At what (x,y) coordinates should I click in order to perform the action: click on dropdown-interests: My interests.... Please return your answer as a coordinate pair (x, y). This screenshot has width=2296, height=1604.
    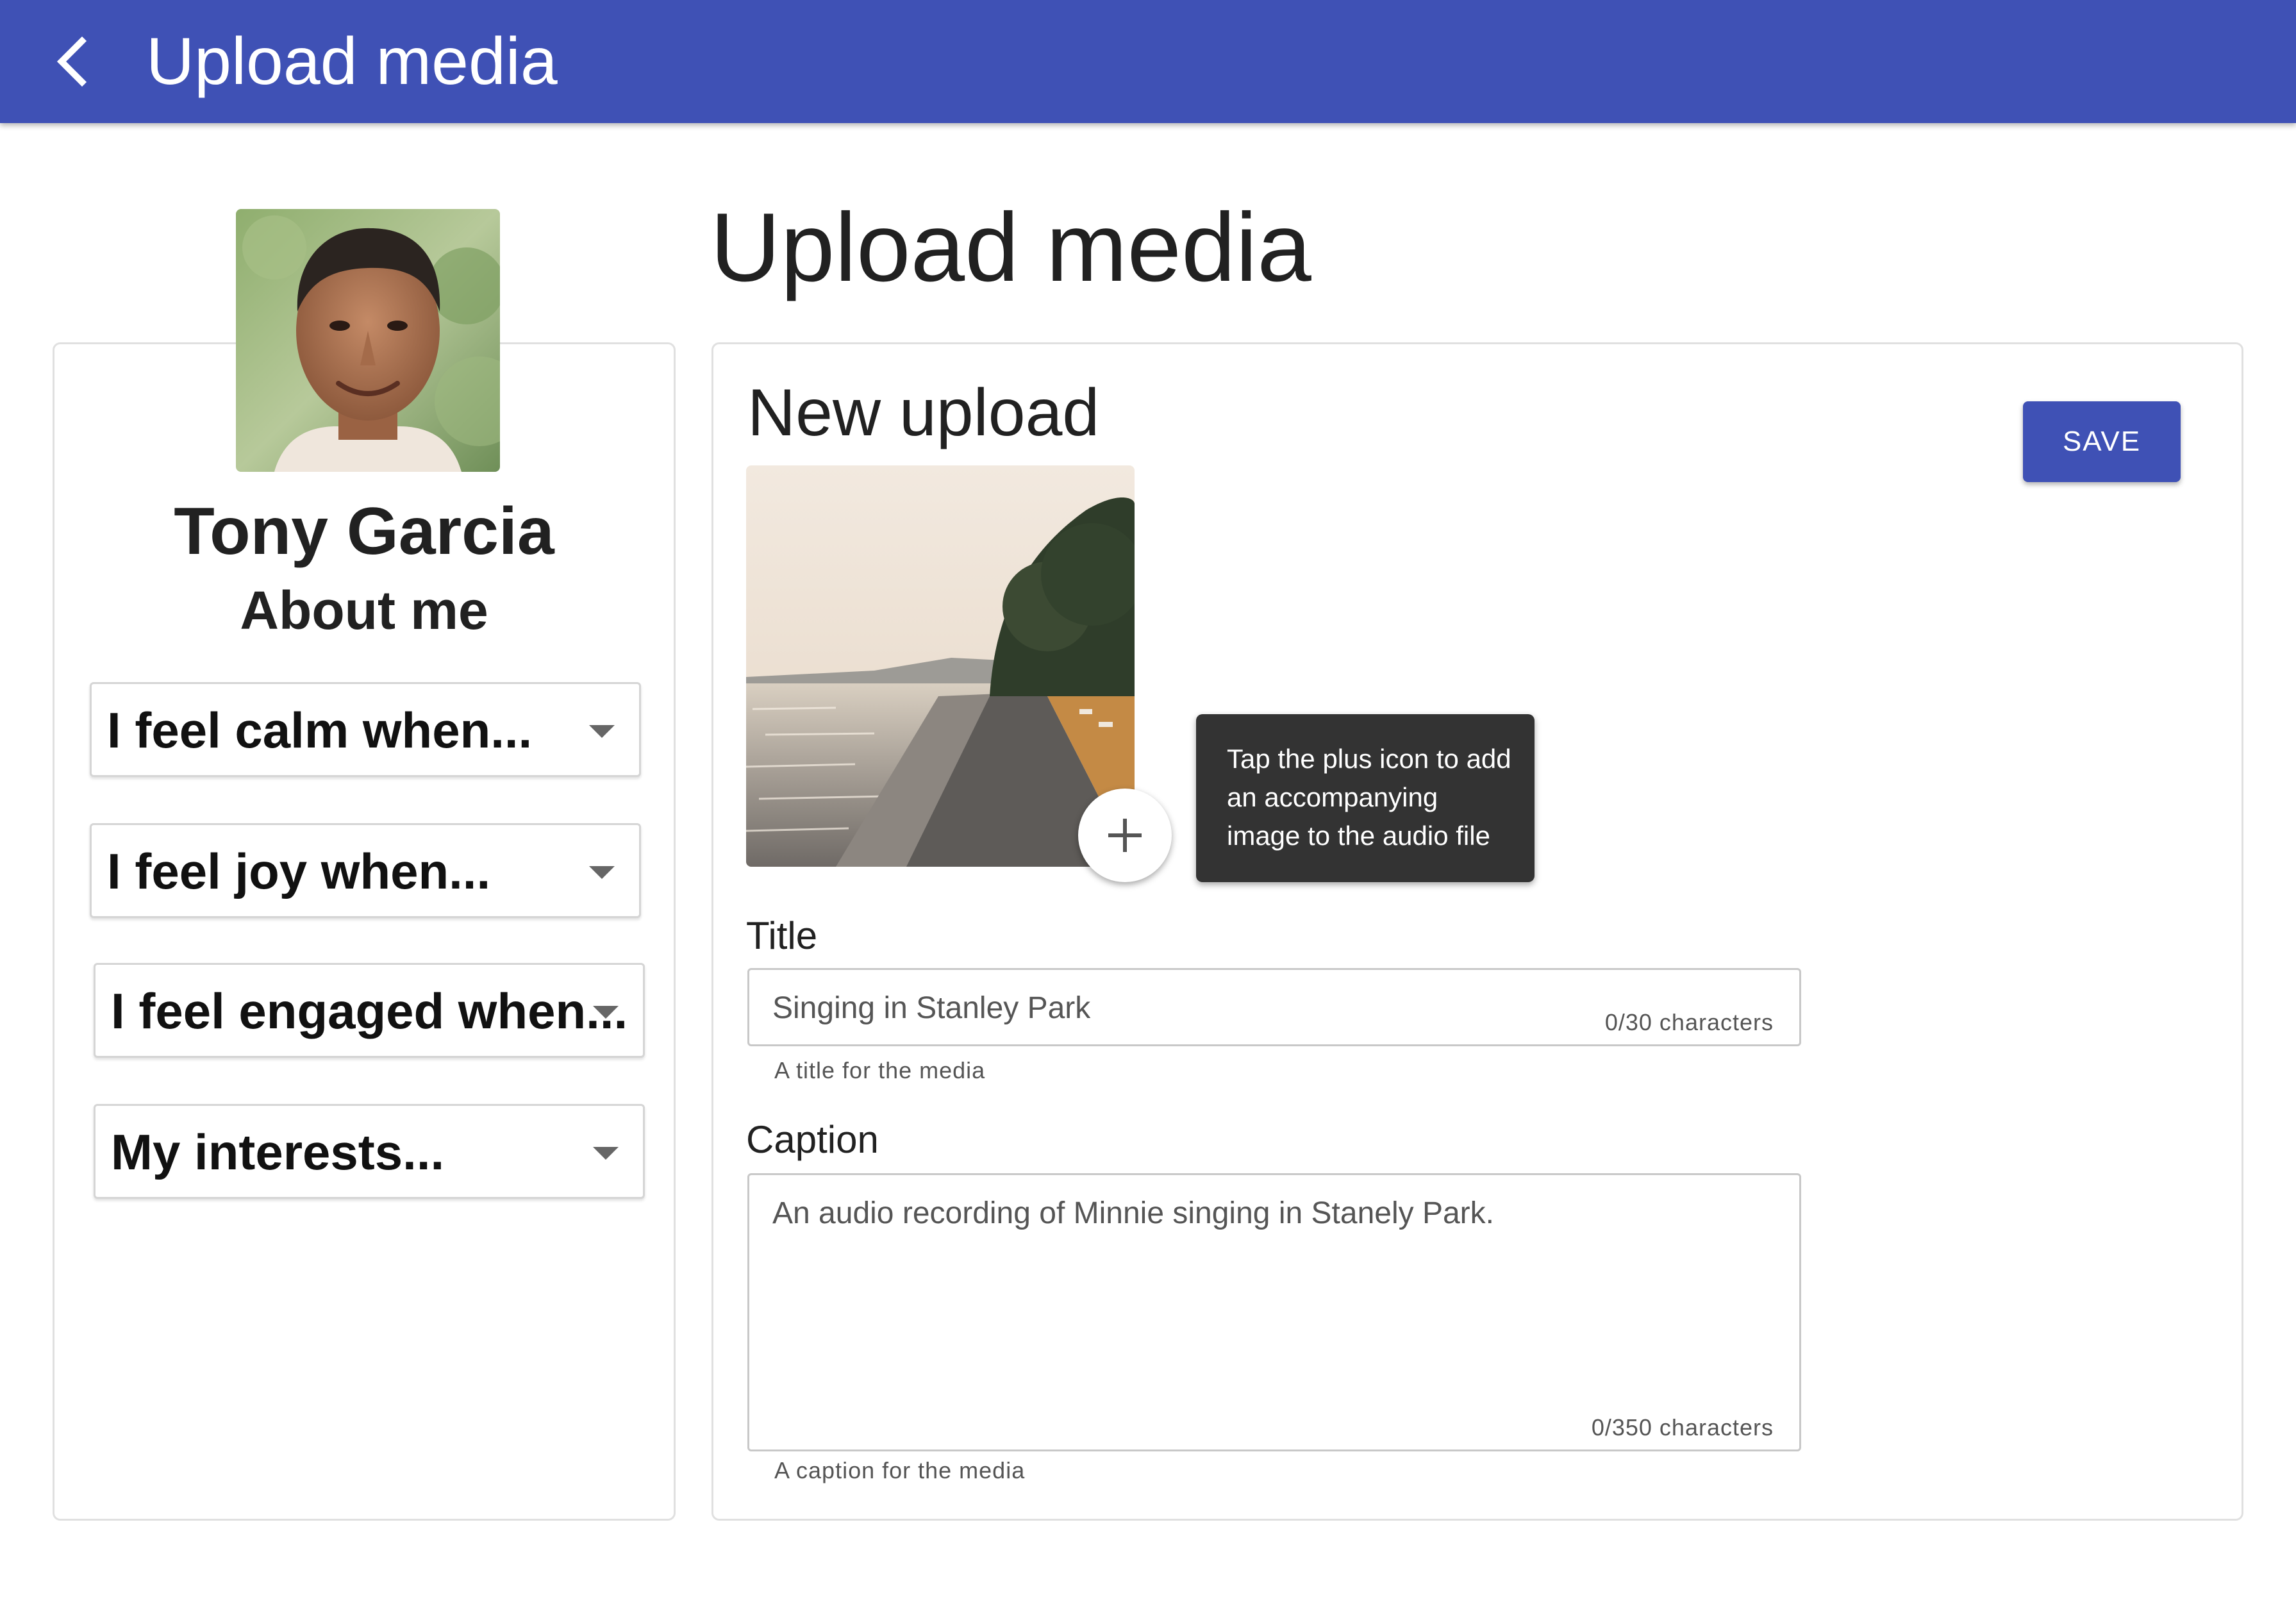
    Looking at the image, I should click on (369, 1151).